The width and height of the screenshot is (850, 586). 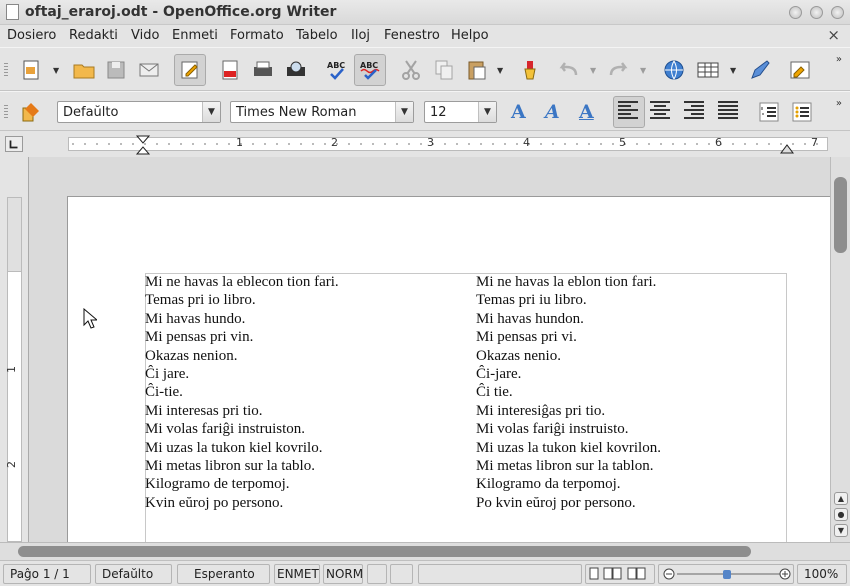 I want to click on font-size-combo: 12 ▼, so click(x=460, y=112).